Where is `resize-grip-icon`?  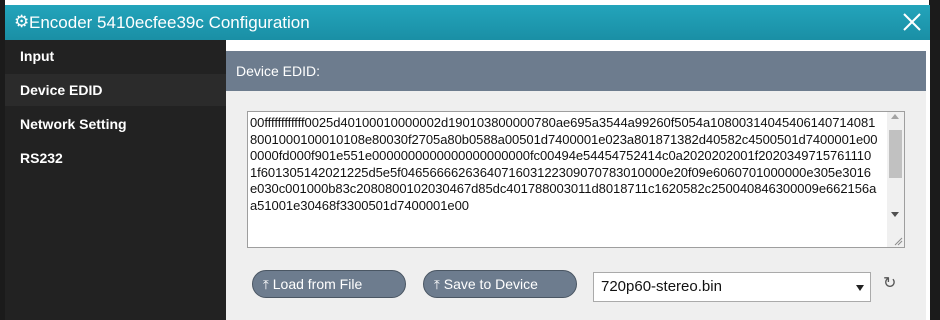 resize-grip-icon is located at coordinates (898, 241).